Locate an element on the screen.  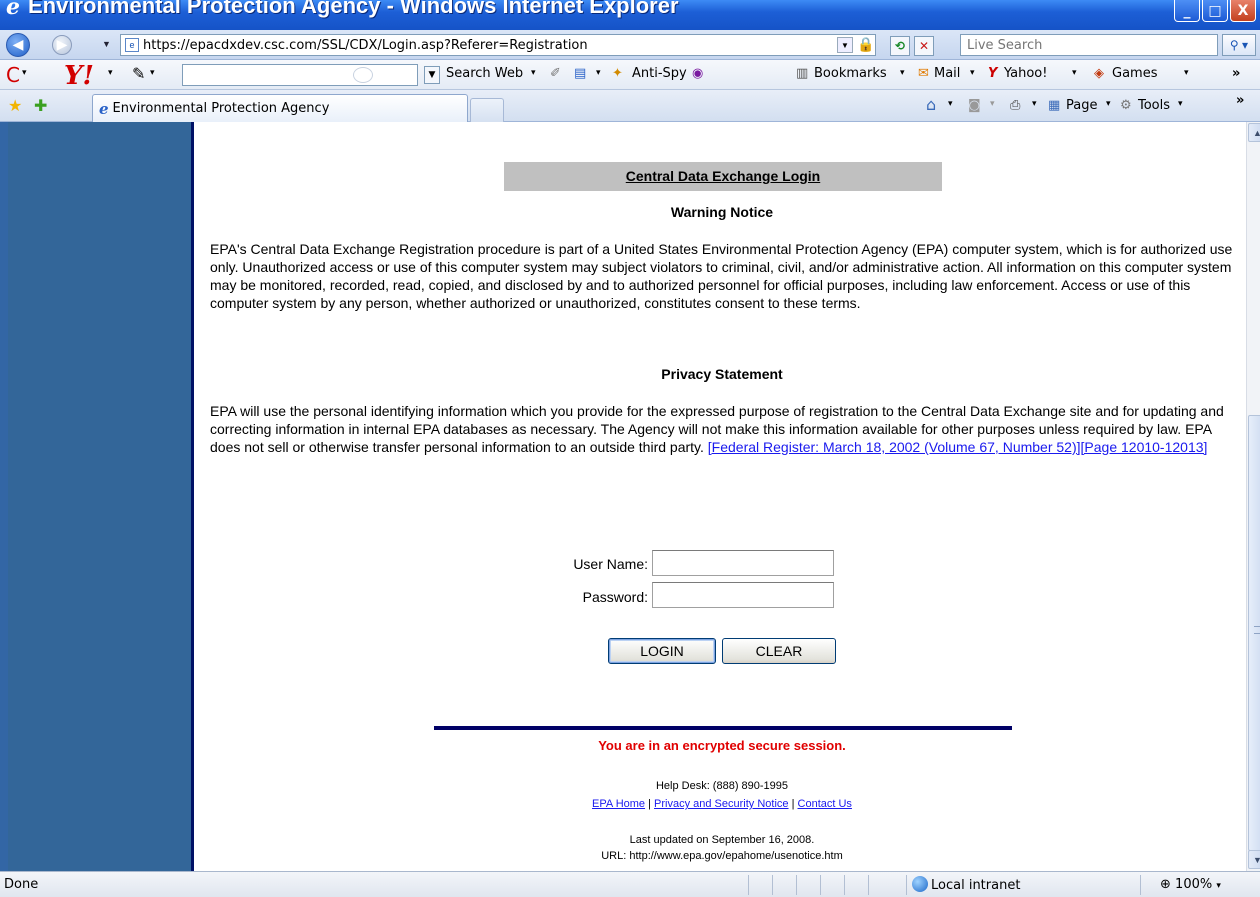
scroll-down-button: ▼ is located at coordinates (1254, 859).